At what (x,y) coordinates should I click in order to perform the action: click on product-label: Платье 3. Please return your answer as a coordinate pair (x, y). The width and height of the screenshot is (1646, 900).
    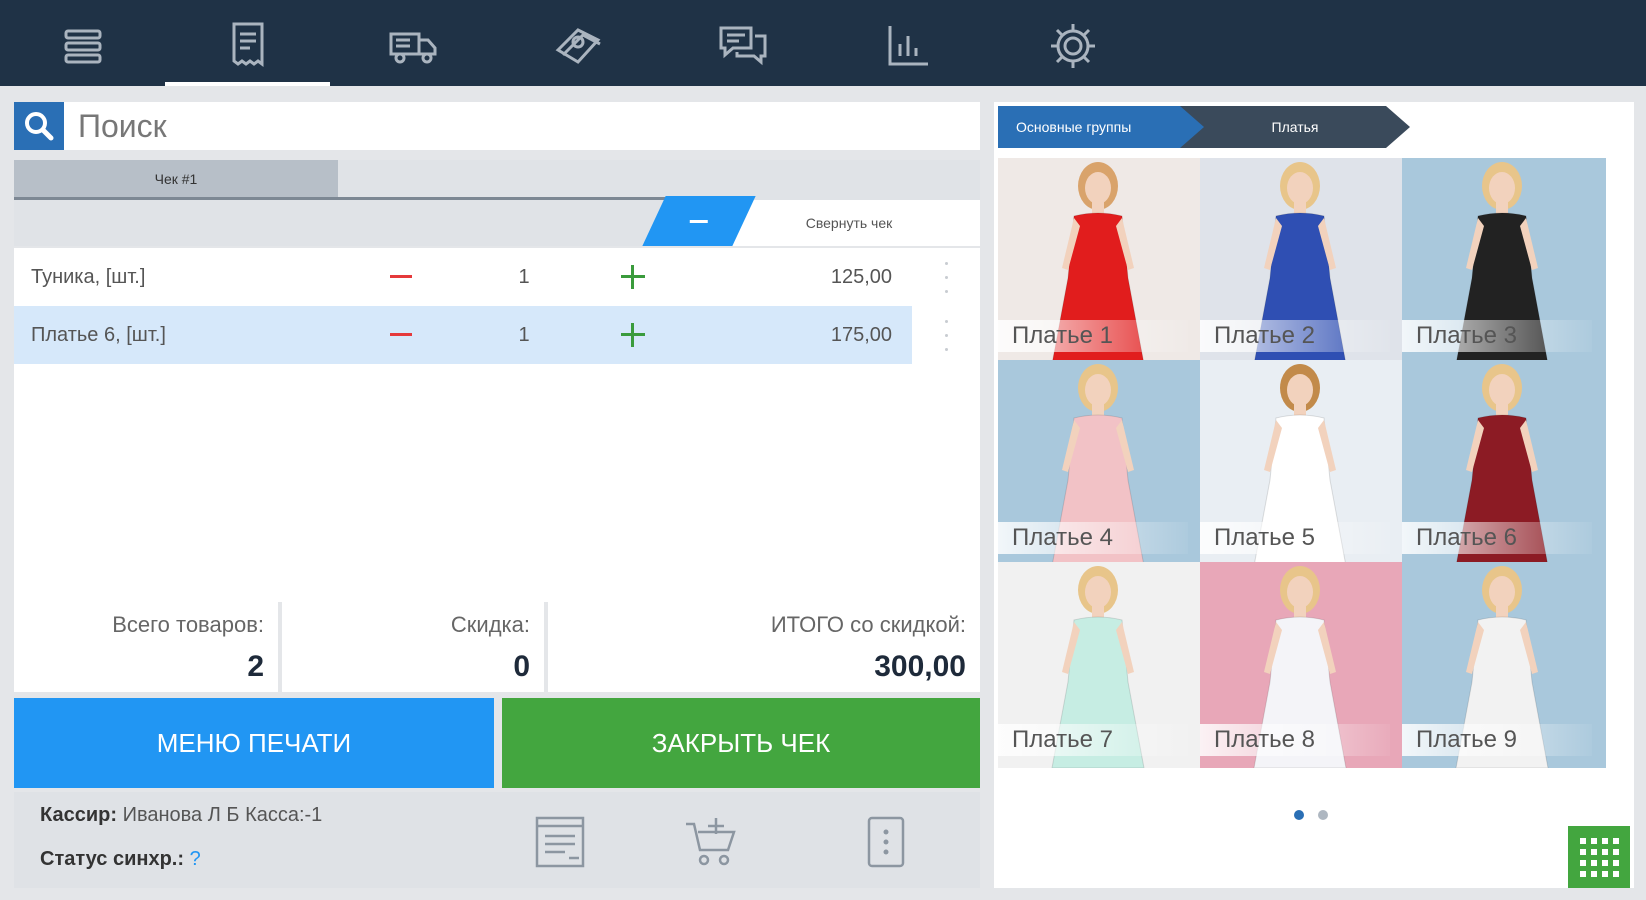
    Looking at the image, I should click on (1497, 336).